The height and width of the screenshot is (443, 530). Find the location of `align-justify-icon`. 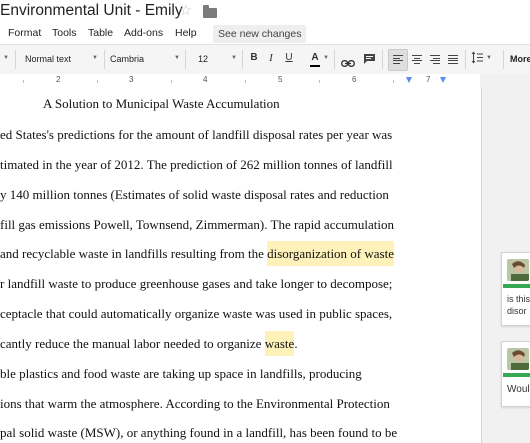

align-justify-icon is located at coordinates (453, 60).